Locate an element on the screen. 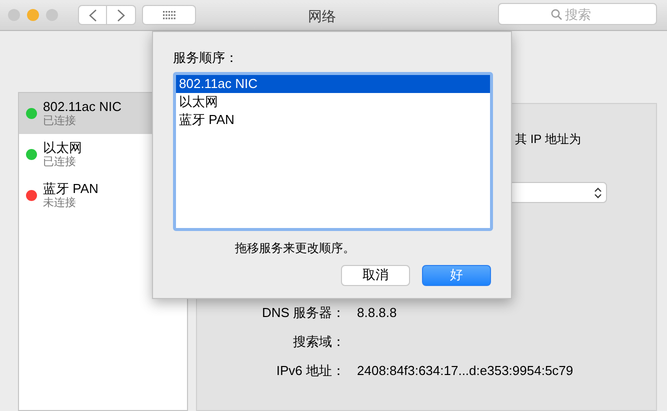 This screenshot has width=667, height=411. window-title: 网络 is located at coordinates (322, 16).